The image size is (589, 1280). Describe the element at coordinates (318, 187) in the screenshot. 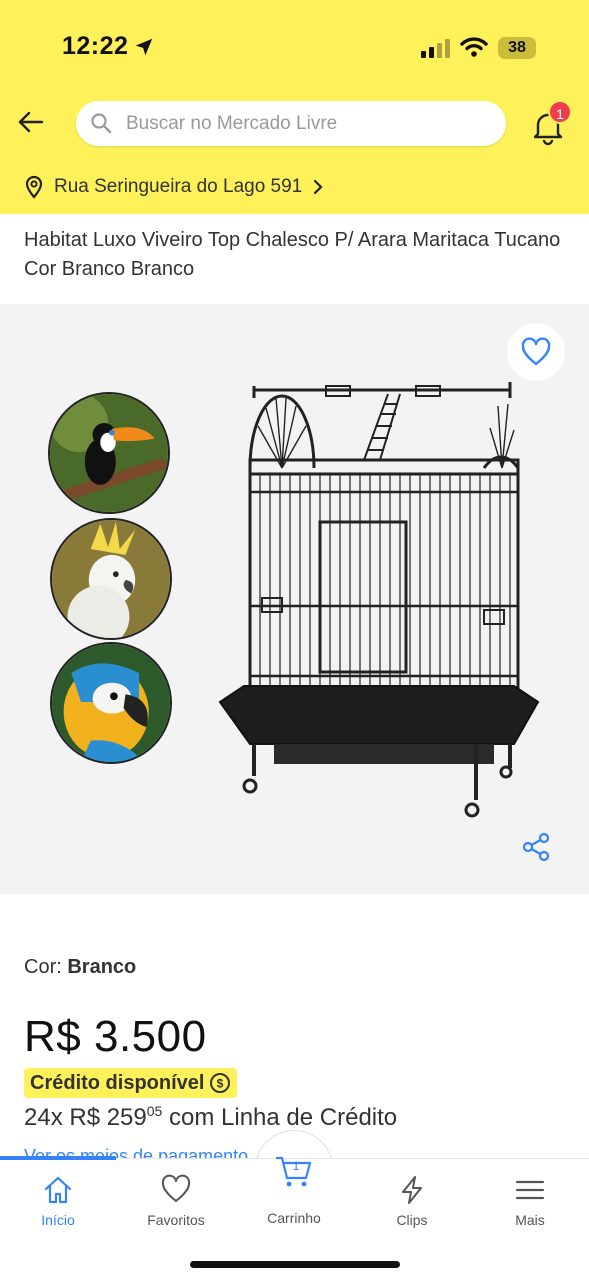

I see `chevron-right-icon` at that location.